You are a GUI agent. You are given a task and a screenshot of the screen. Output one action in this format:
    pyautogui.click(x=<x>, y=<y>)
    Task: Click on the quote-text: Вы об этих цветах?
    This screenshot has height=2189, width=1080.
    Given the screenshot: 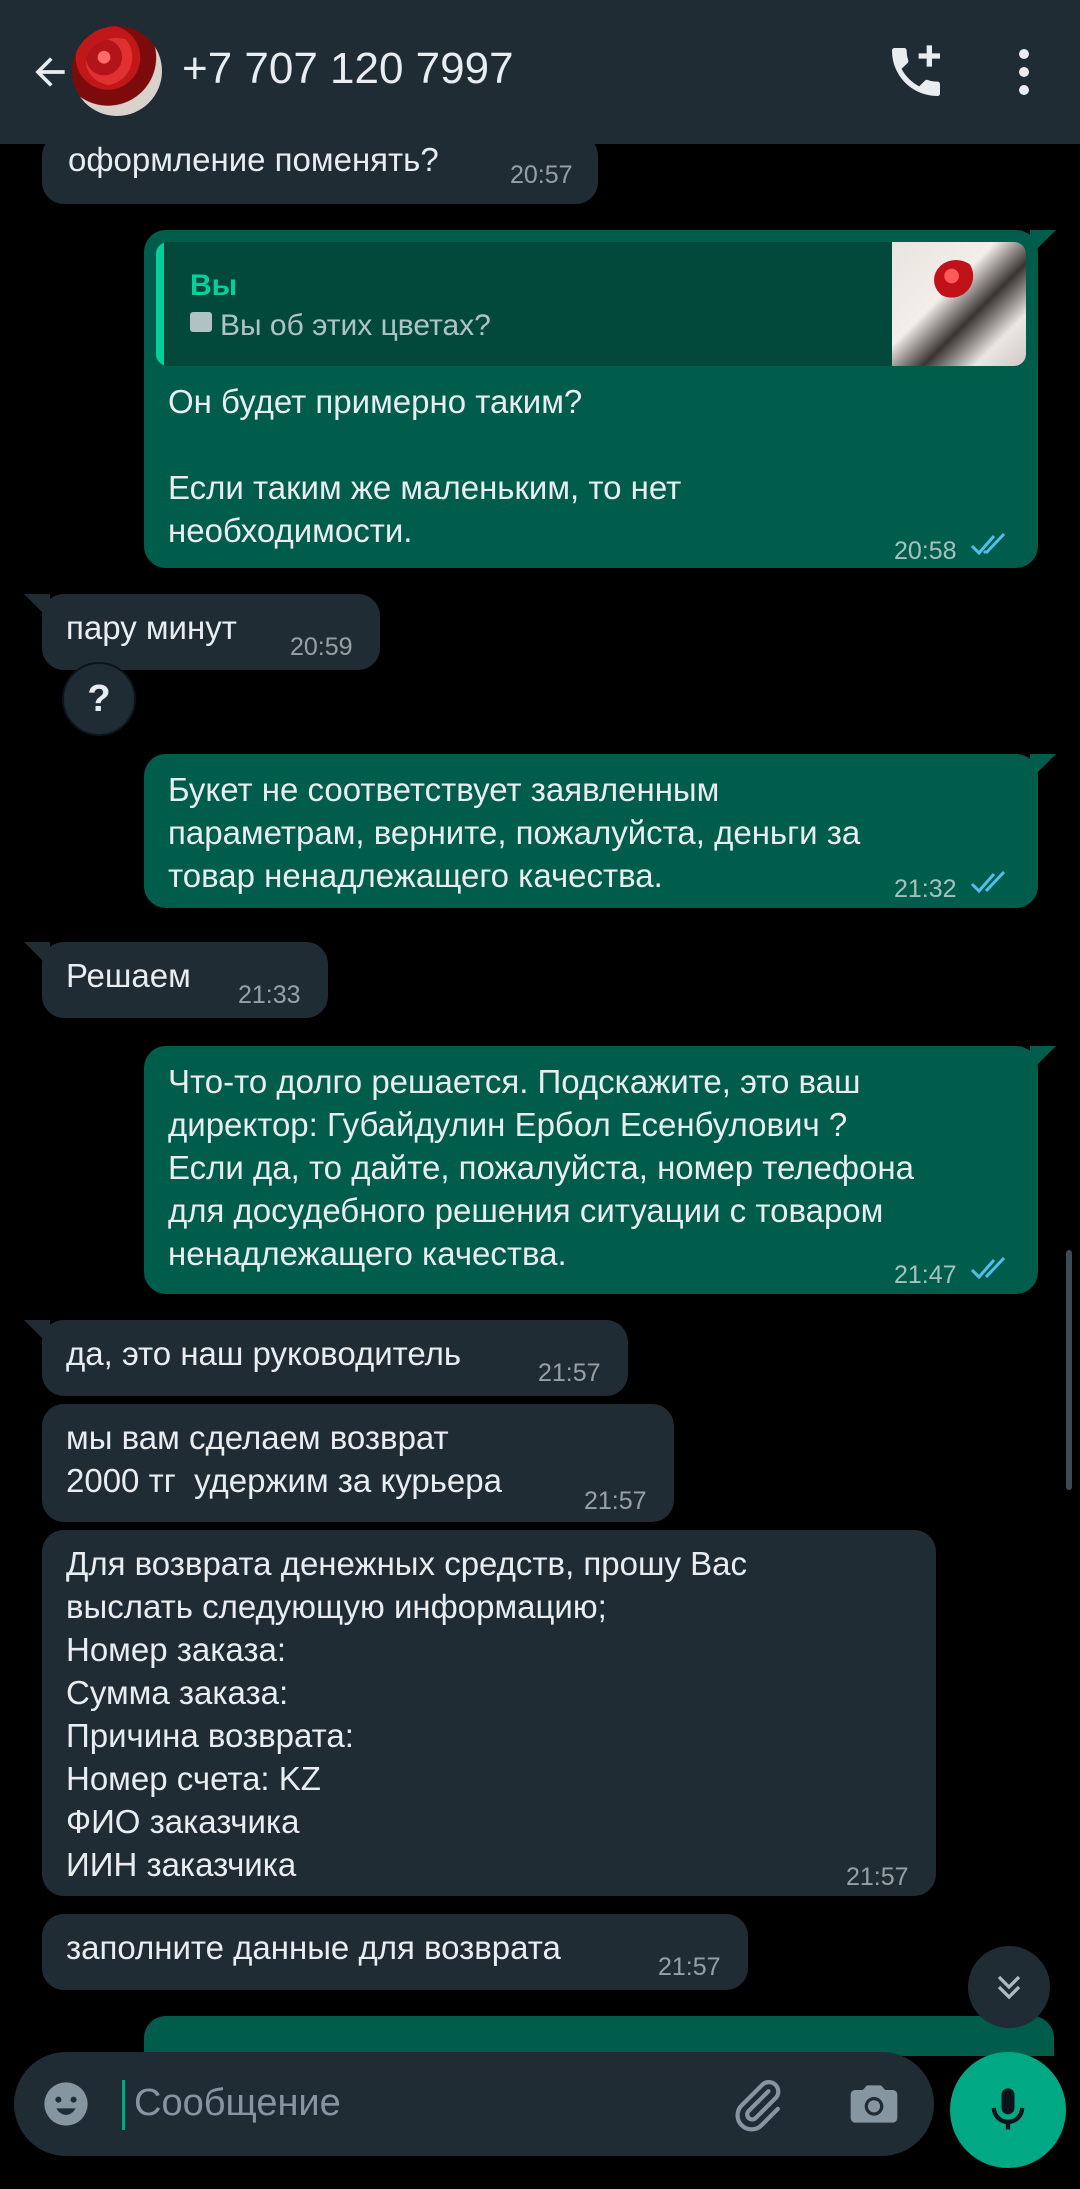 What is the action you would take?
    pyautogui.click(x=355, y=325)
    